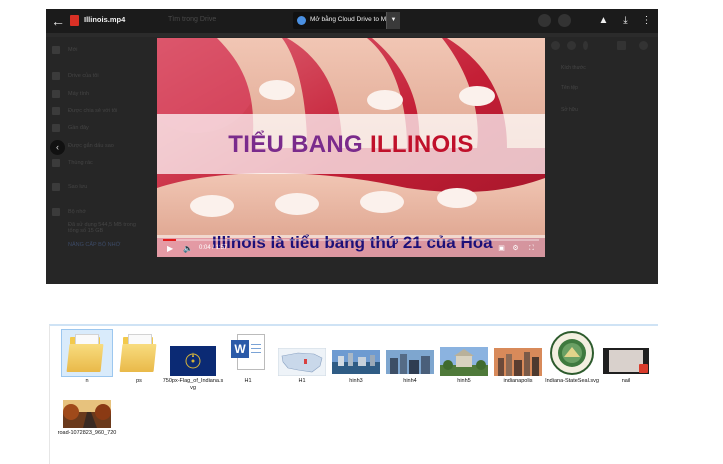  I want to click on sidebar-label: Máy tính, so click(79, 94).